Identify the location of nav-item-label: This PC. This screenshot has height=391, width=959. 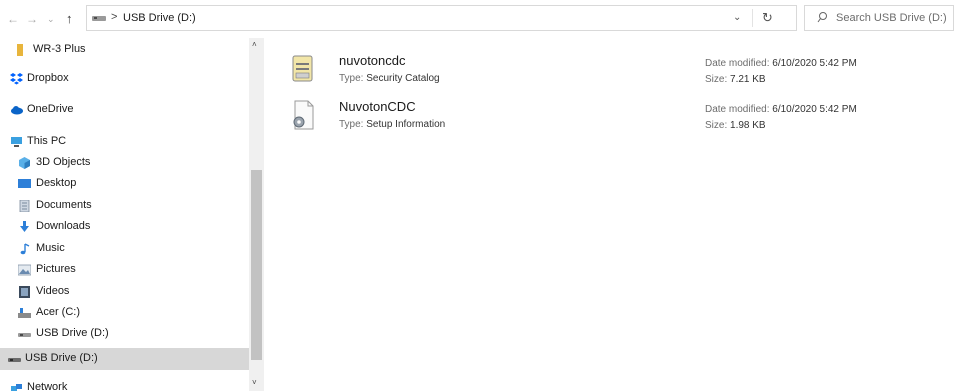
(47, 141).